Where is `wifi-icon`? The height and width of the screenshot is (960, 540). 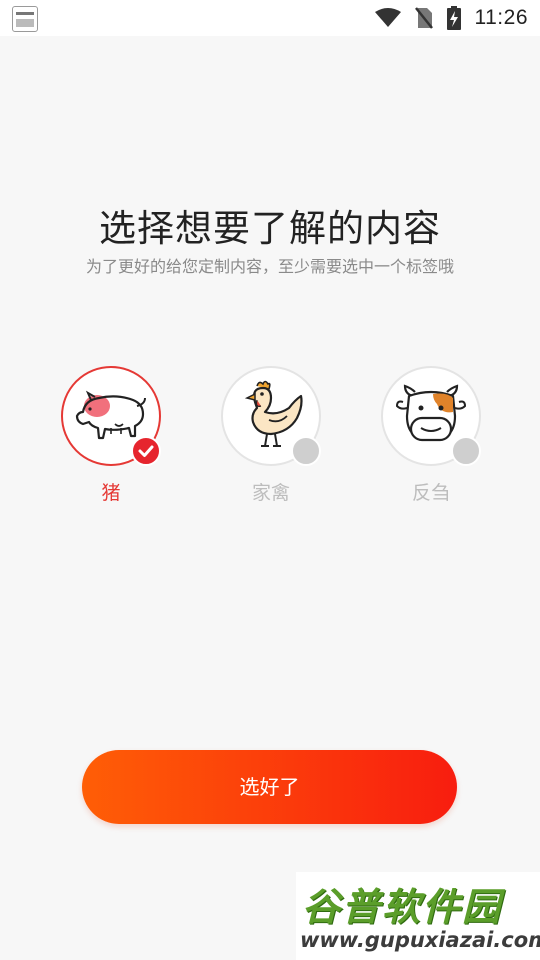
wifi-icon is located at coordinates (387, 17).